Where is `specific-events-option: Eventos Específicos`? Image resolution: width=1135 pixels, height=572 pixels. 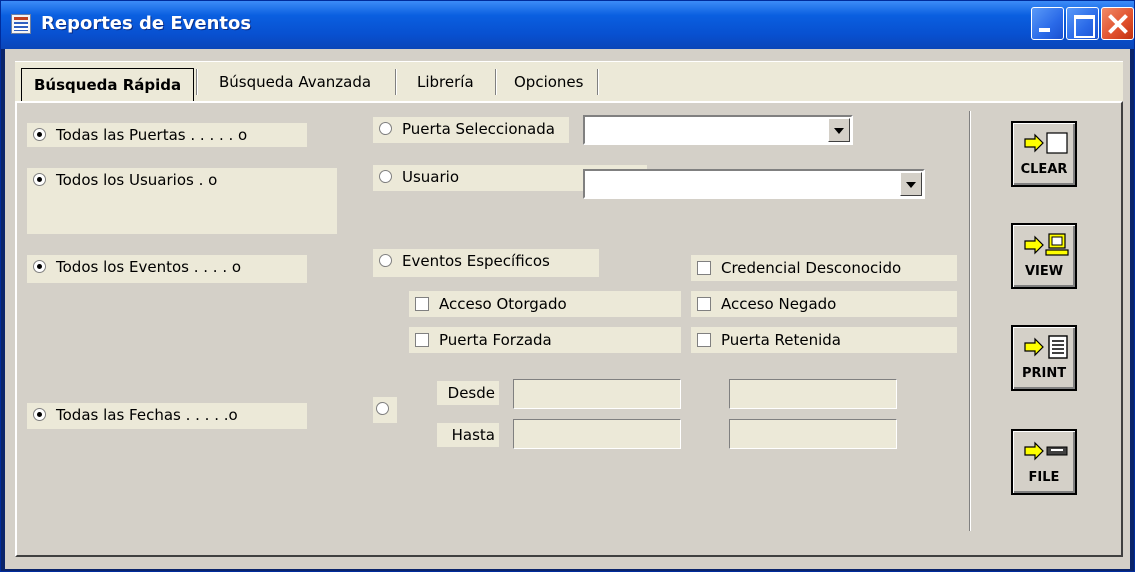
specific-events-option: Eventos Específicos is located at coordinates (486, 263).